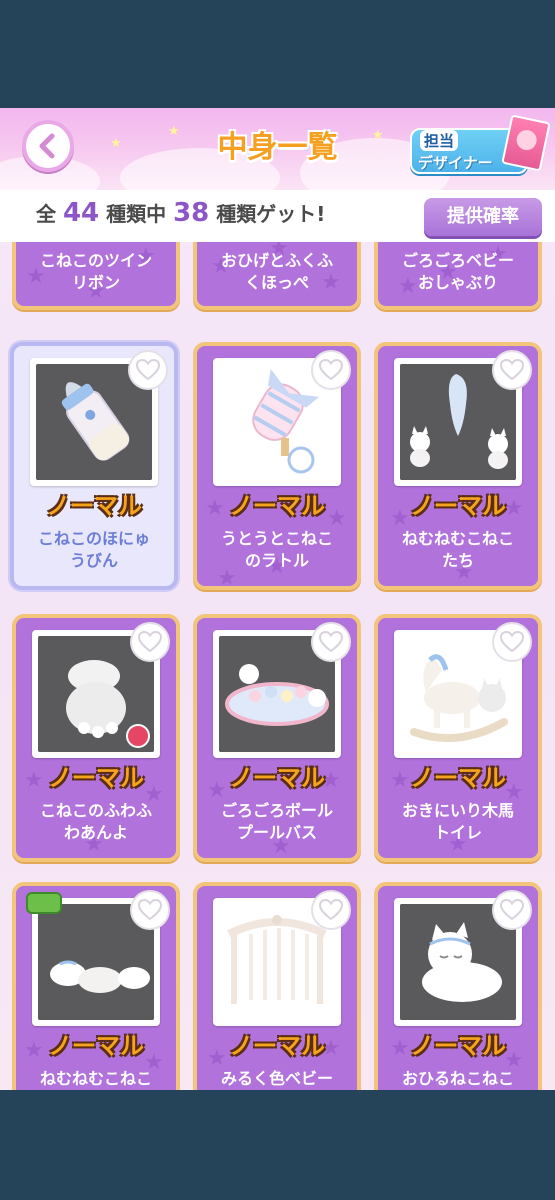 This screenshot has width=555, height=1200. Describe the element at coordinates (276, 821) in the screenshot. I see `item-name: ごろごろボール プールバス` at that location.